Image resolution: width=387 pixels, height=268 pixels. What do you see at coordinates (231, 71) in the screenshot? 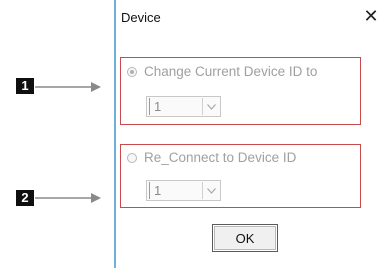
I see `radio-label-change-device-id: Change Current Device ID to` at bounding box center [231, 71].